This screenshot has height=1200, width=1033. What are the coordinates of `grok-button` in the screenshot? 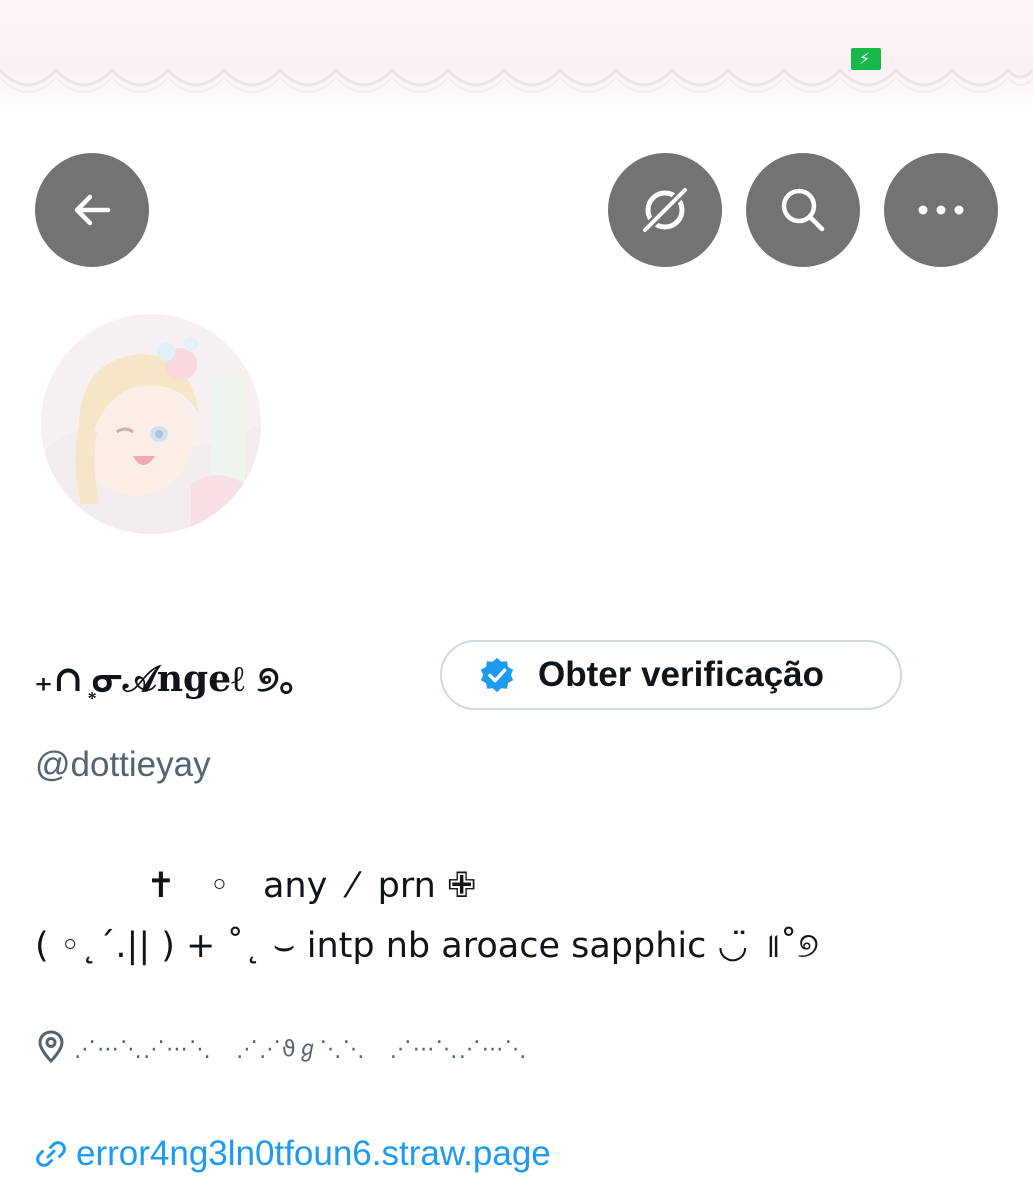 It's located at (665, 210).